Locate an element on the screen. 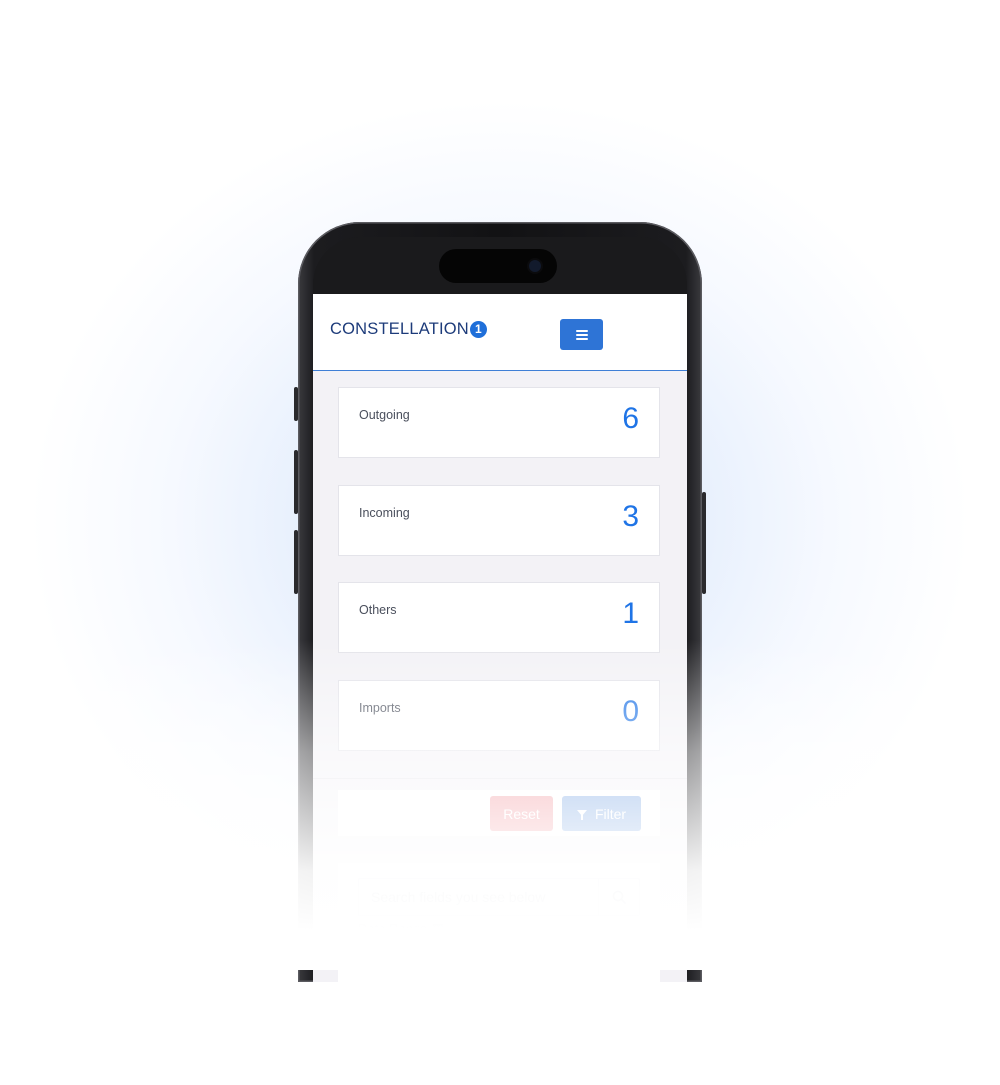  brand-logo-mark: 1 is located at coordinates (478, 329).